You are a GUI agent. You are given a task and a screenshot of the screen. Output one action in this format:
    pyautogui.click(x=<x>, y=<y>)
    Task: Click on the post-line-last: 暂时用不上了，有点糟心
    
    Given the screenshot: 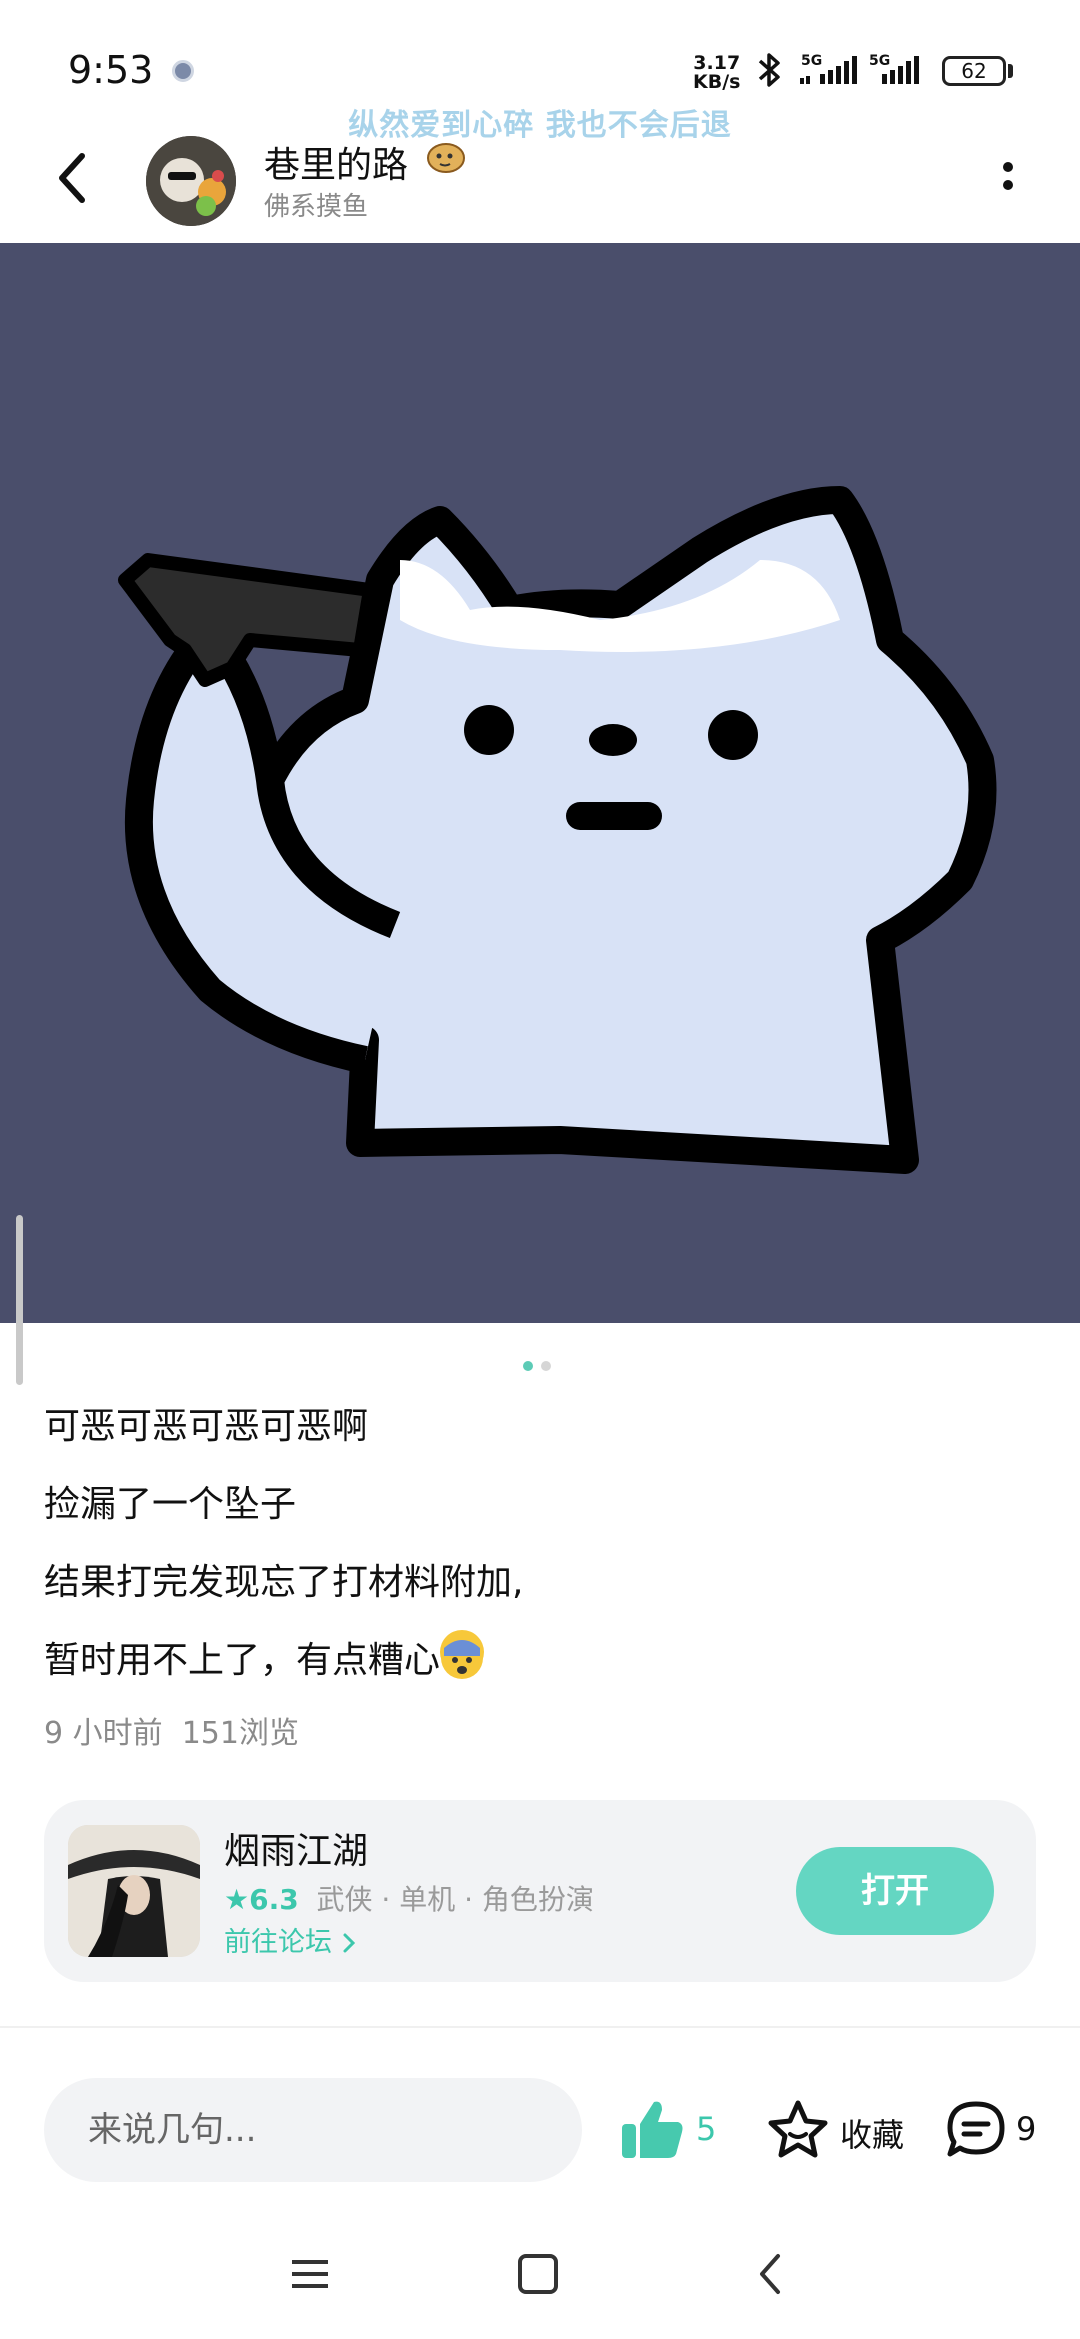 What is the action you would take?
    pyautogui.click(x=544, y=1661)
    